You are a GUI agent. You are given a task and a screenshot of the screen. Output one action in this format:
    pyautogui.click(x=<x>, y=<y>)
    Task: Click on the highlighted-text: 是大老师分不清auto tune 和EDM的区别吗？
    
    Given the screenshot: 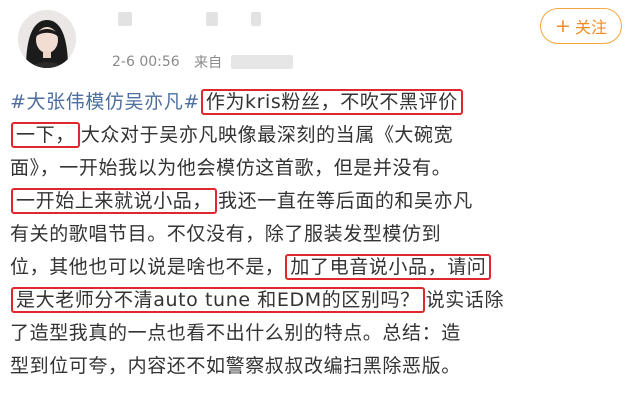 What is the action you would take?
    pyautogui.click(x=218, y=300)
    